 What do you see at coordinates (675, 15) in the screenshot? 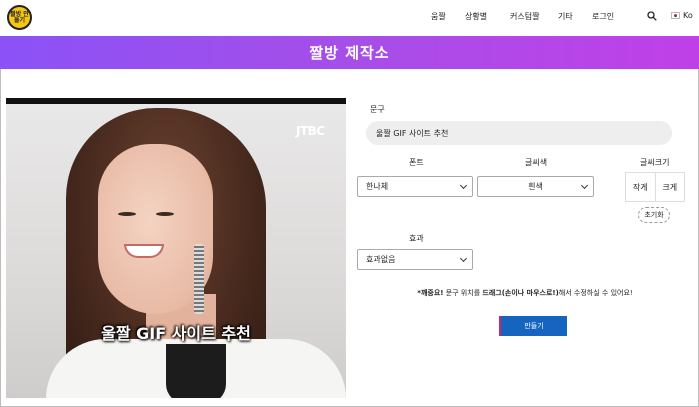
I see `korea-flag-icon` at bounding box center [675, 15].